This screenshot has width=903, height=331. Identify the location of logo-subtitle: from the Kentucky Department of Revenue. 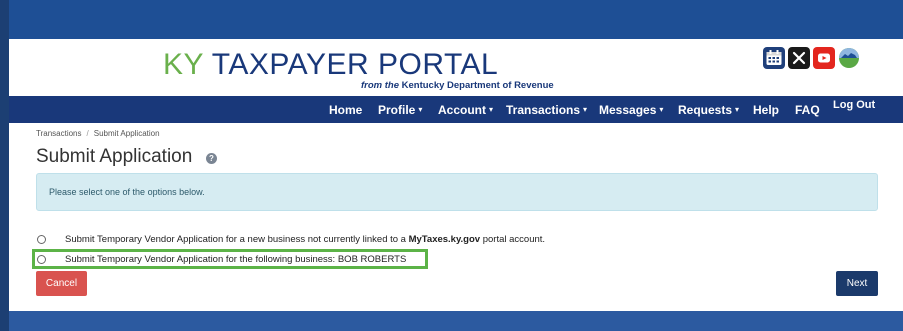
(457, 85).